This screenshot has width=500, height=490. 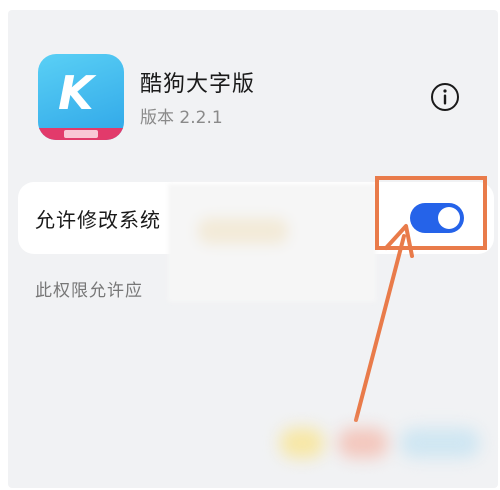 I want to click on app-name: 酷狗大字版, so click(x=198, y=84).